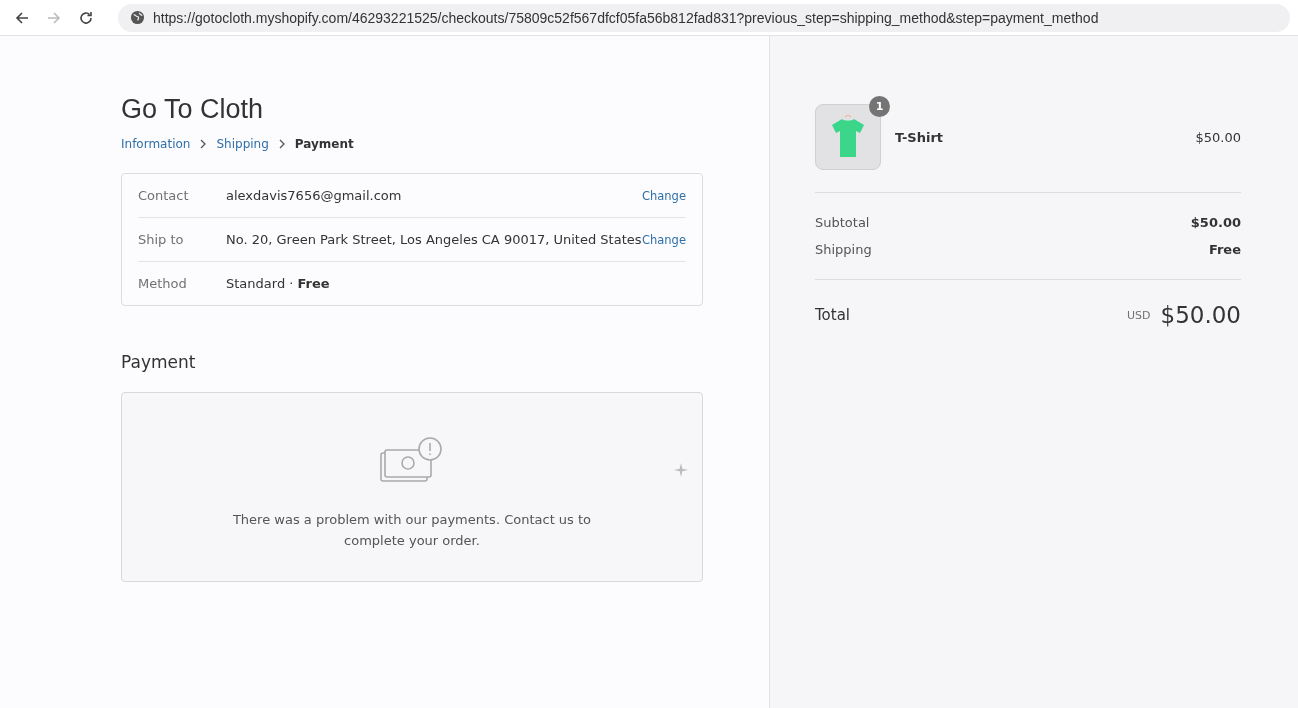 Image resolution: width=1298 pixels, height=708 pixels. What do you see at coordinates (137, 17) in the screenshot?
I see `globe-icon` at bounding box center [137, 17].